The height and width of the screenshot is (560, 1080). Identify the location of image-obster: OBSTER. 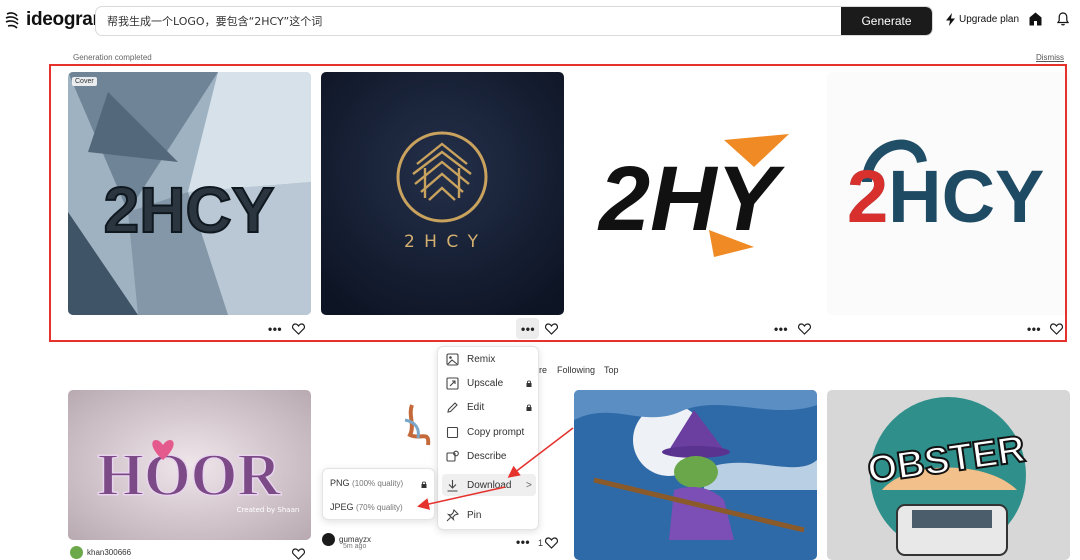
(948, 475).